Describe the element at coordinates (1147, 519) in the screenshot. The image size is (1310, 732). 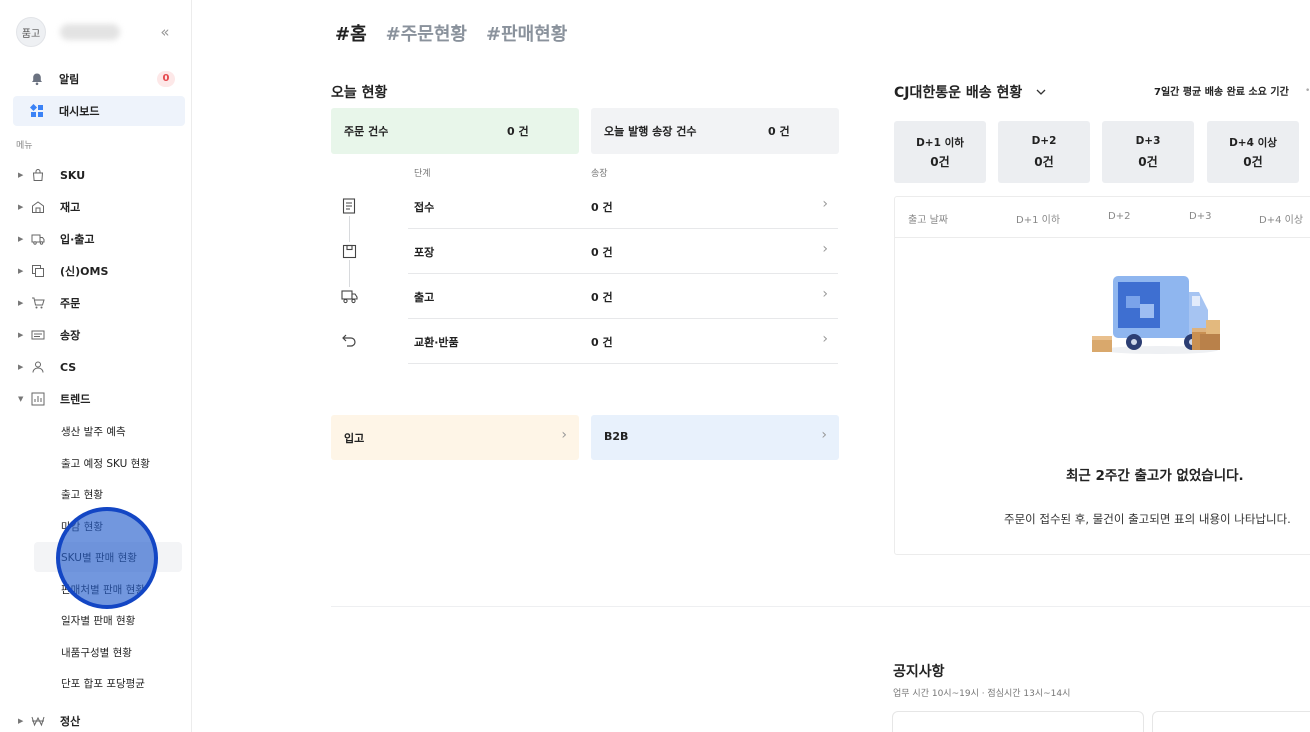
I see `empty-state-description: 주문이 접수된 후, 물건이 출고되면 표의 내용이 나타납니다.` at that location.